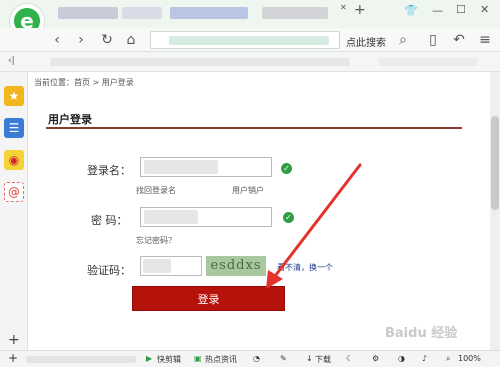 The image size is (500, 367). Describe the element at coordinates (424, 358) in the screenshot. I see `sound-icon: ♪` at that location.